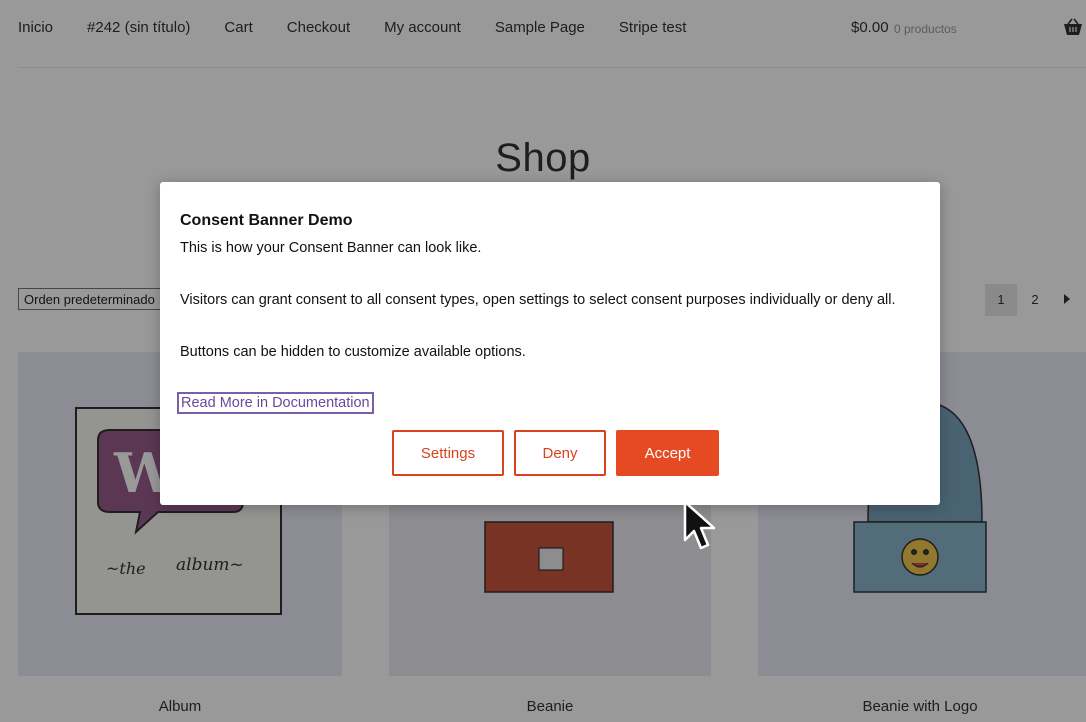 This screenshot has width=1086, height=722. Describe the element at coordinates (448, 453) in the screenshot. I see `settings-button: Settings` at that location.